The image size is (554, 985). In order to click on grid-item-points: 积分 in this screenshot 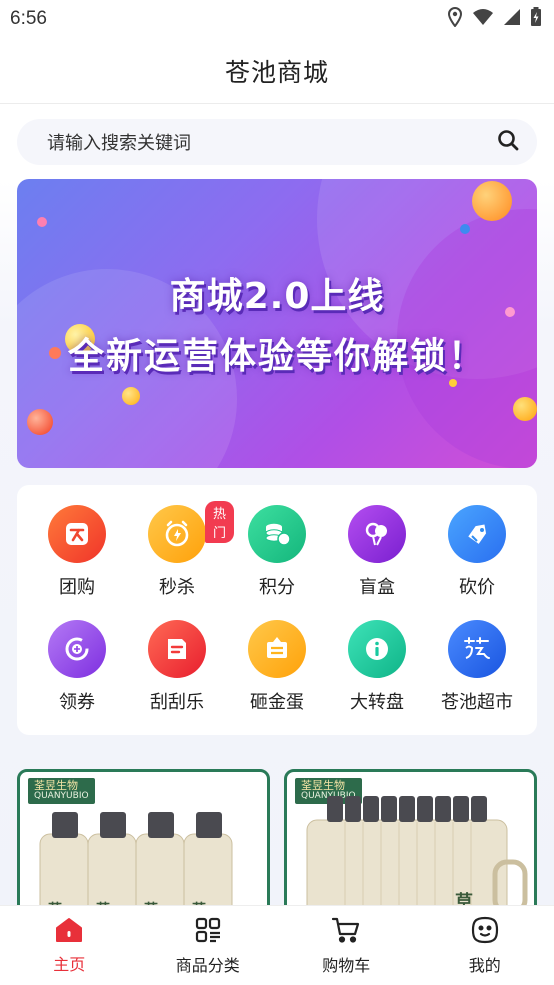, I will do `click(277, 560)`.